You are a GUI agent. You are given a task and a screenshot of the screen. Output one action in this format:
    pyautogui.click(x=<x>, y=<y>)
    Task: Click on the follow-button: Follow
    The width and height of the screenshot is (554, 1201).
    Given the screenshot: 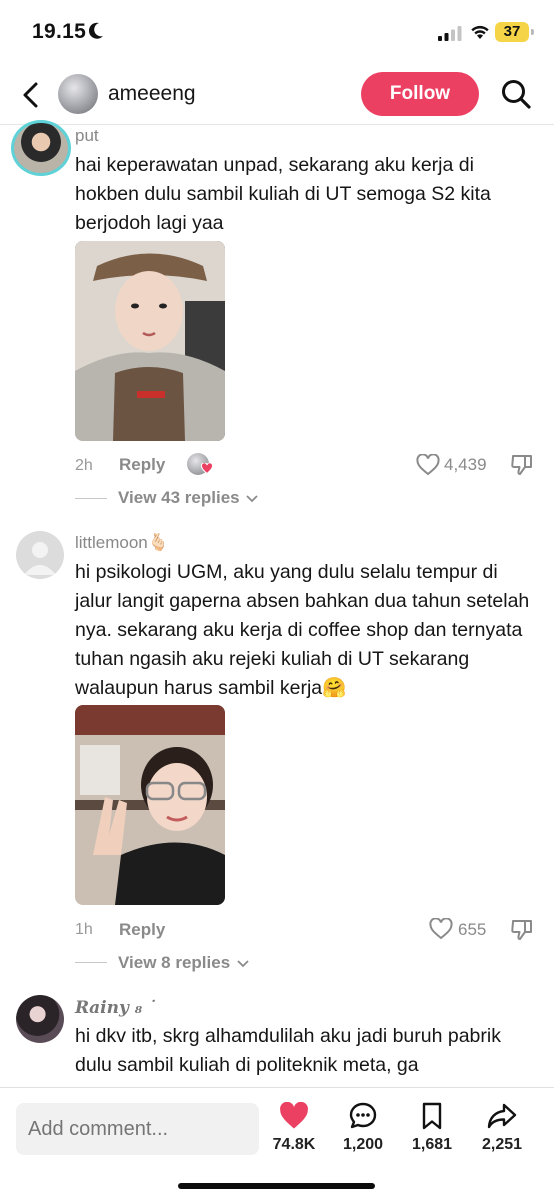 What is the action you would take?
    pyautogui.click(x=420, y=94)
    